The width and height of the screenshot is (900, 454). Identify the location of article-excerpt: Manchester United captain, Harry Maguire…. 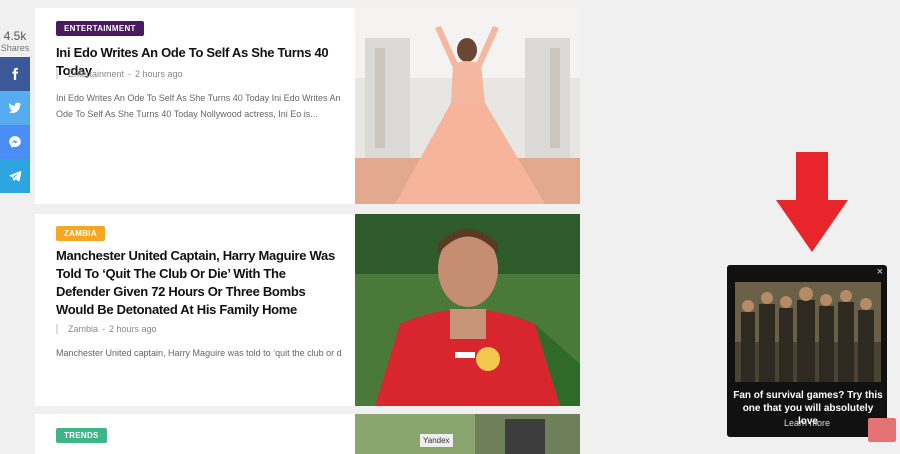
(198, 353).